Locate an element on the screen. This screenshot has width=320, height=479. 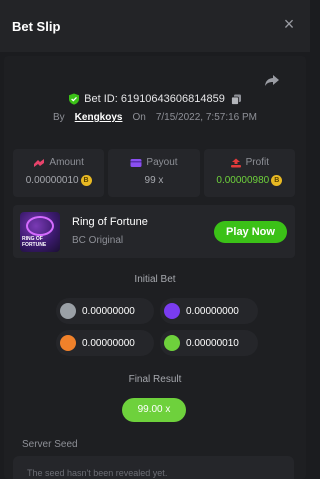
amount-label: Amount is located at coordinates (66, 162).